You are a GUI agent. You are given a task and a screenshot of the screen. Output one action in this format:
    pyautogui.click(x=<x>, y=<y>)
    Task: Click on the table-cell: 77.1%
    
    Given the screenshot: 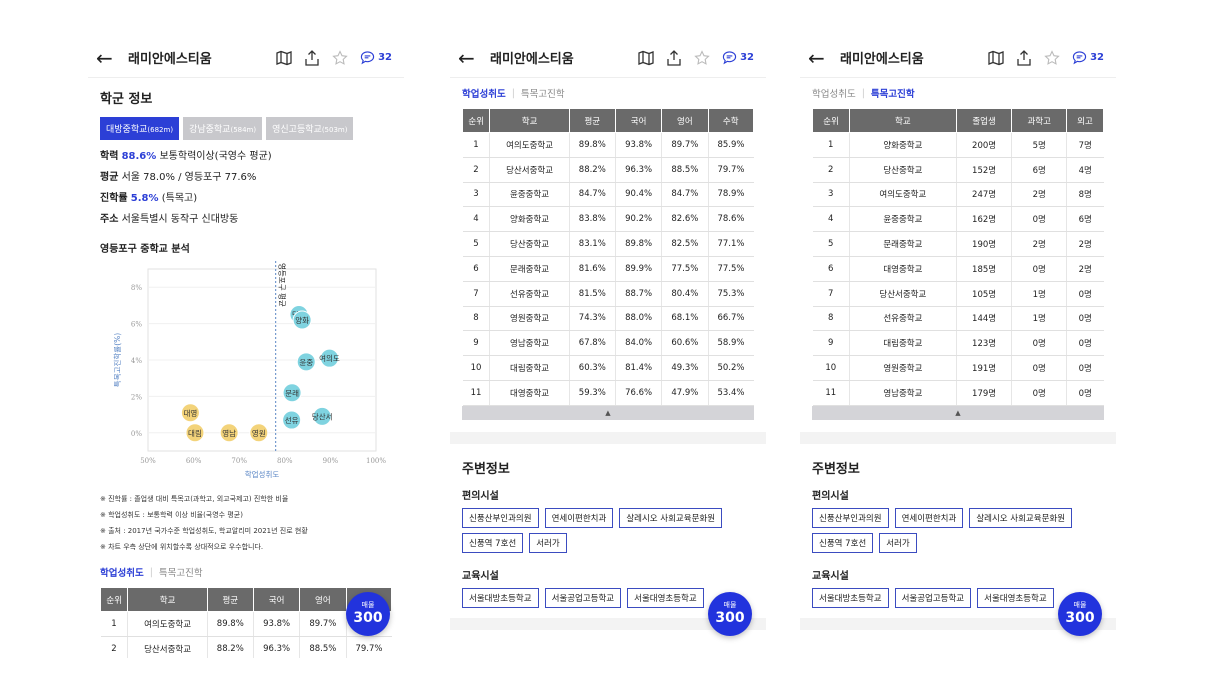 What is the action you would take?
    pyautogui.click(x=731, y=244)
    